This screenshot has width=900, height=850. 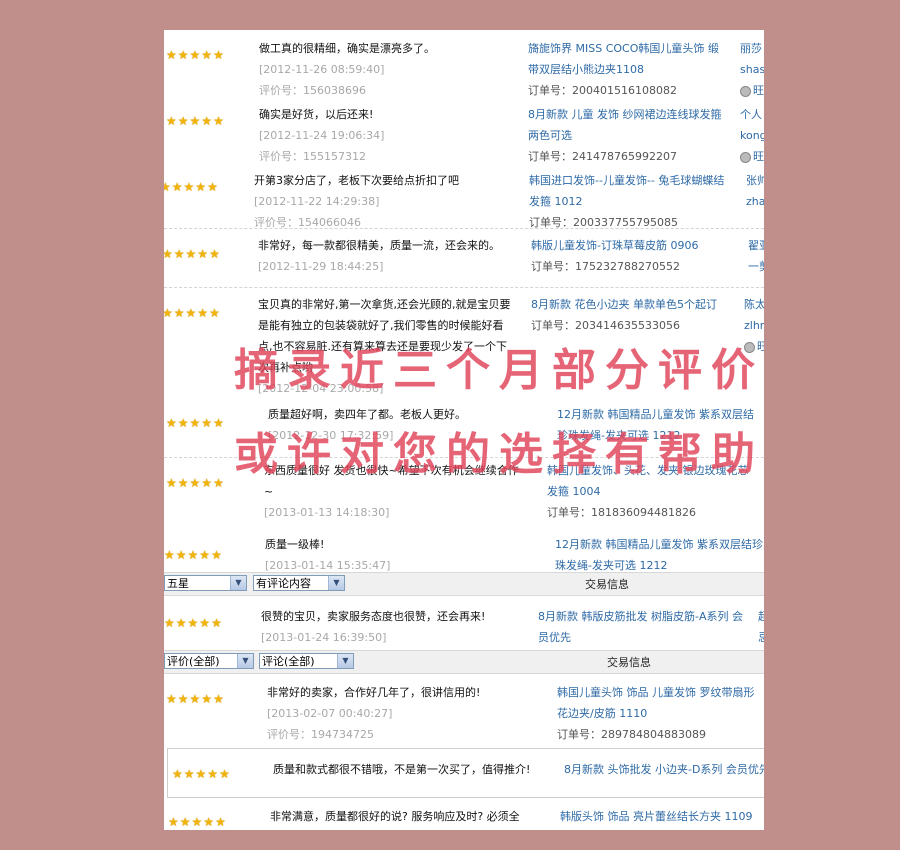 What do you see at coordinates (395, 816) in the screenshot?
I see `review-text: 非常满意，质量都很好的说? 服务响应及时? 必须全` at bounding box center [395, 816].